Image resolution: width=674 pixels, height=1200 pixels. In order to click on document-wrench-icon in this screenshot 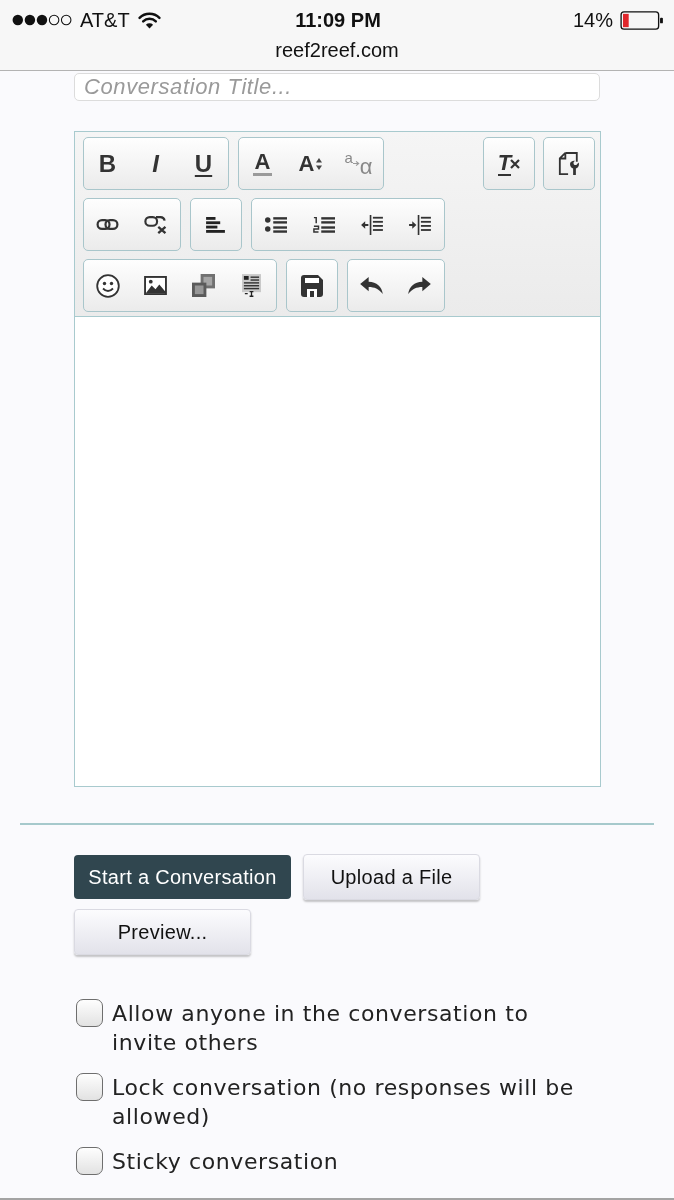, I will do `click(569, 163)`.